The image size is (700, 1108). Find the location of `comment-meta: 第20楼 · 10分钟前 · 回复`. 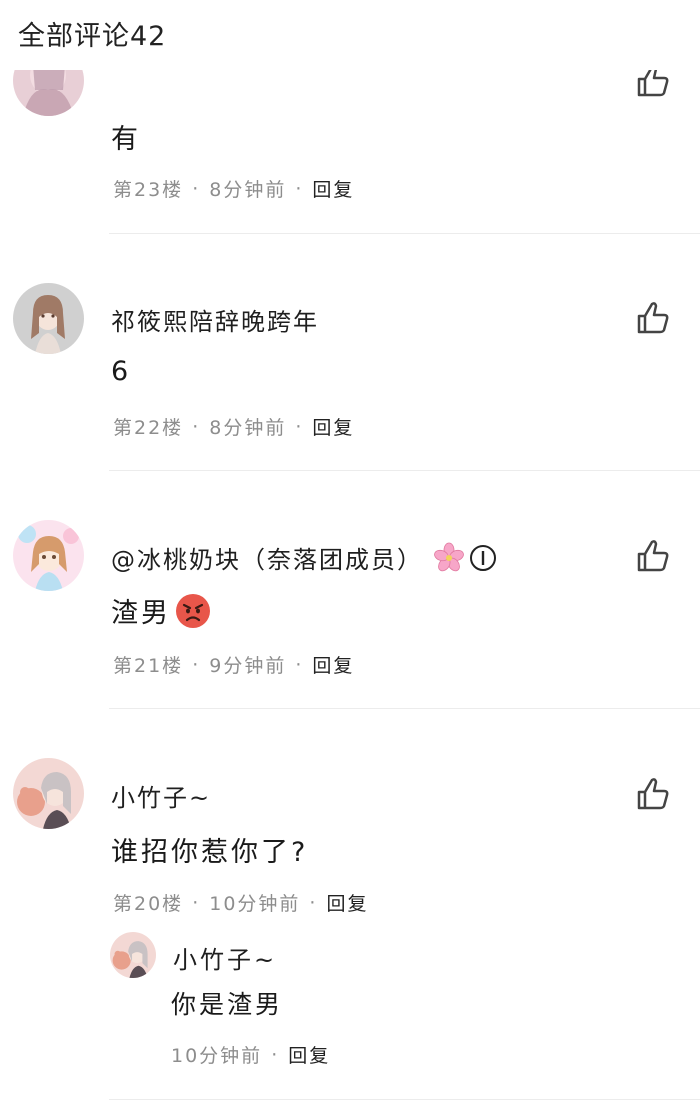

comment-meta: 第20楼 · 10分钟前 · 回复 is located at coordinates (240, 902).